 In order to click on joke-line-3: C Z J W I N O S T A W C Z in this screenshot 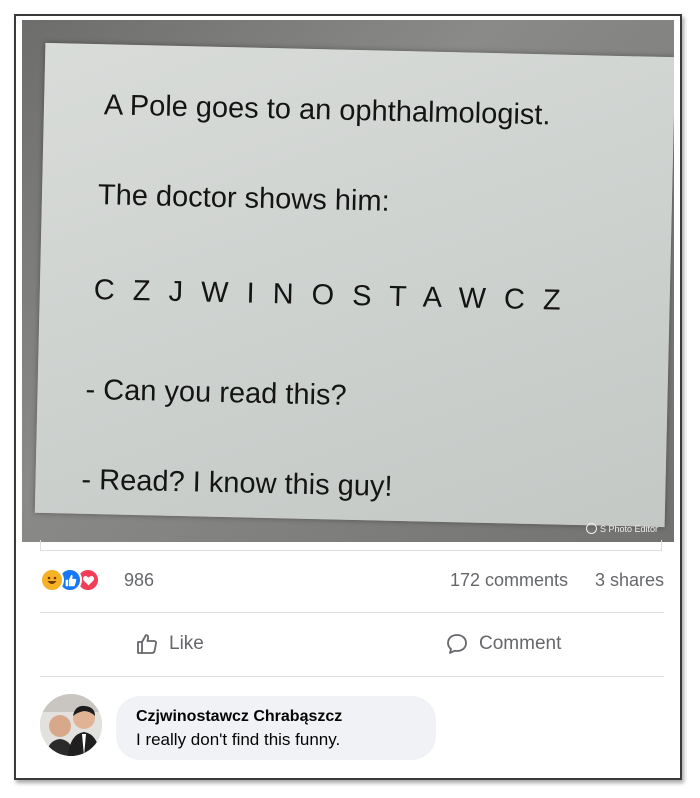, I will do `click(330, 295)`.